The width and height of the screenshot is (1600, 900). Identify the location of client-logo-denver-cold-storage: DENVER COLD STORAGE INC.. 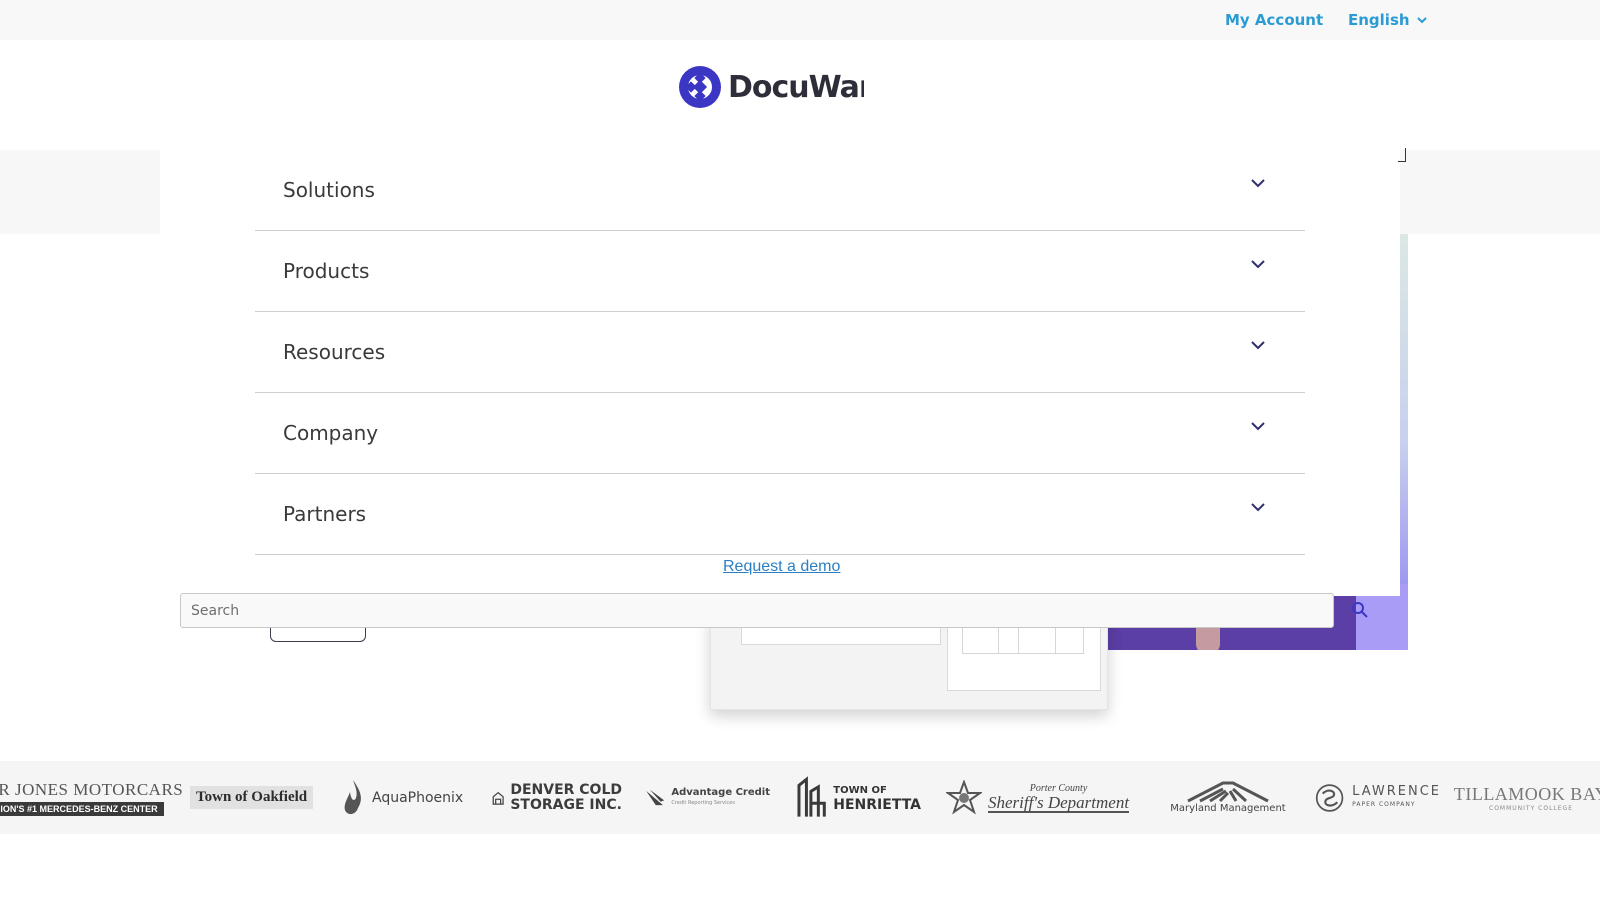
(557, 797).